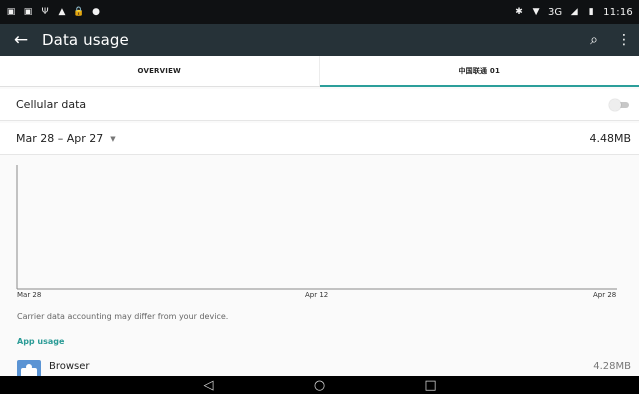 This screenshot has height=394, width=639. What do you see at coordinates (605, 295) in the screenshot?
I see `chart-label-end: Apr 28` at bounding box center [605, 295].